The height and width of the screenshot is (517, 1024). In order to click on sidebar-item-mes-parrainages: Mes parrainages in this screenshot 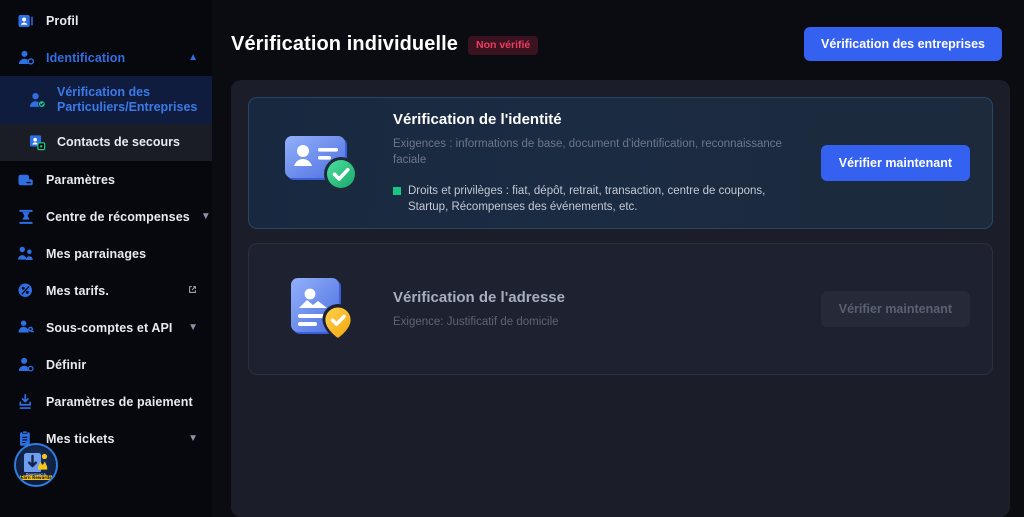, I will do `click(106, 253)`.